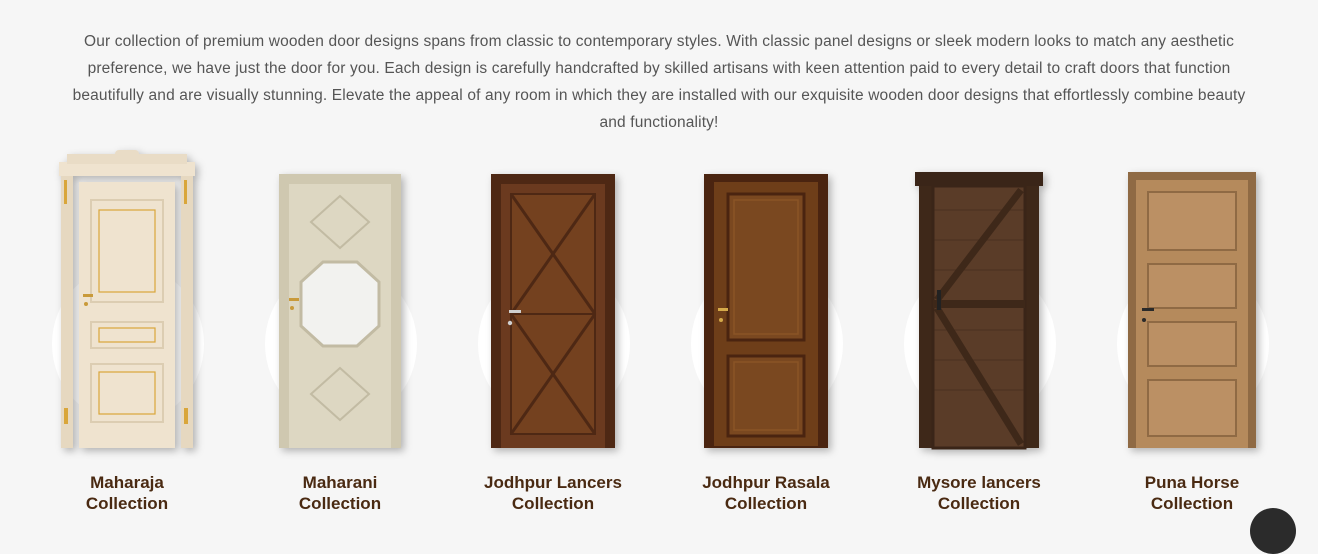  Describe the element at coordinates (979, 493) in the screenshot. I see `collection-title-mysore-lancers: Mysore lancers Collection` at that location.